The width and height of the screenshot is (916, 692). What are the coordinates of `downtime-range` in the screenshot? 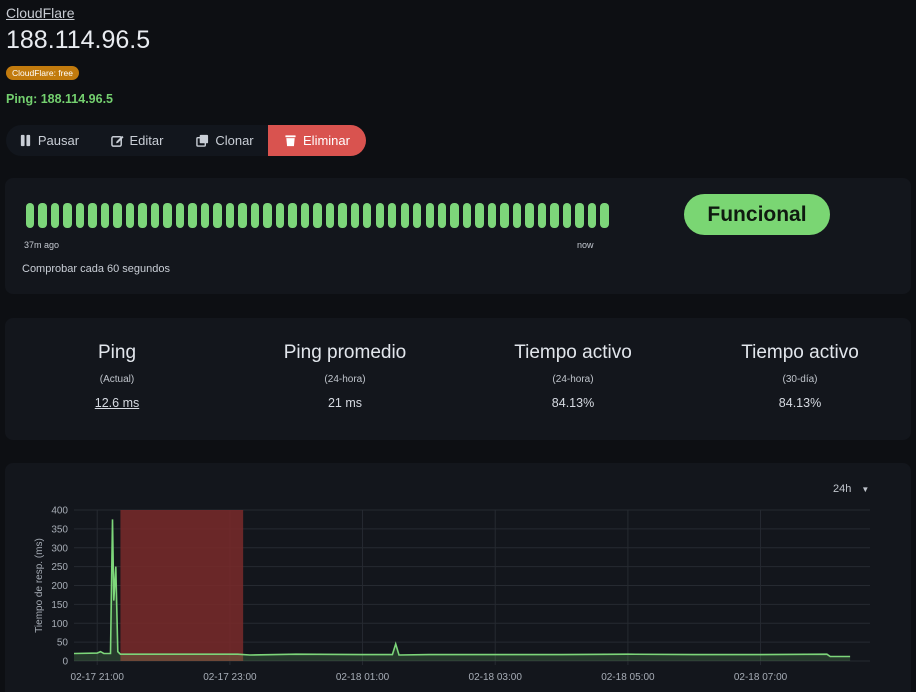 It's located at (182, 585).